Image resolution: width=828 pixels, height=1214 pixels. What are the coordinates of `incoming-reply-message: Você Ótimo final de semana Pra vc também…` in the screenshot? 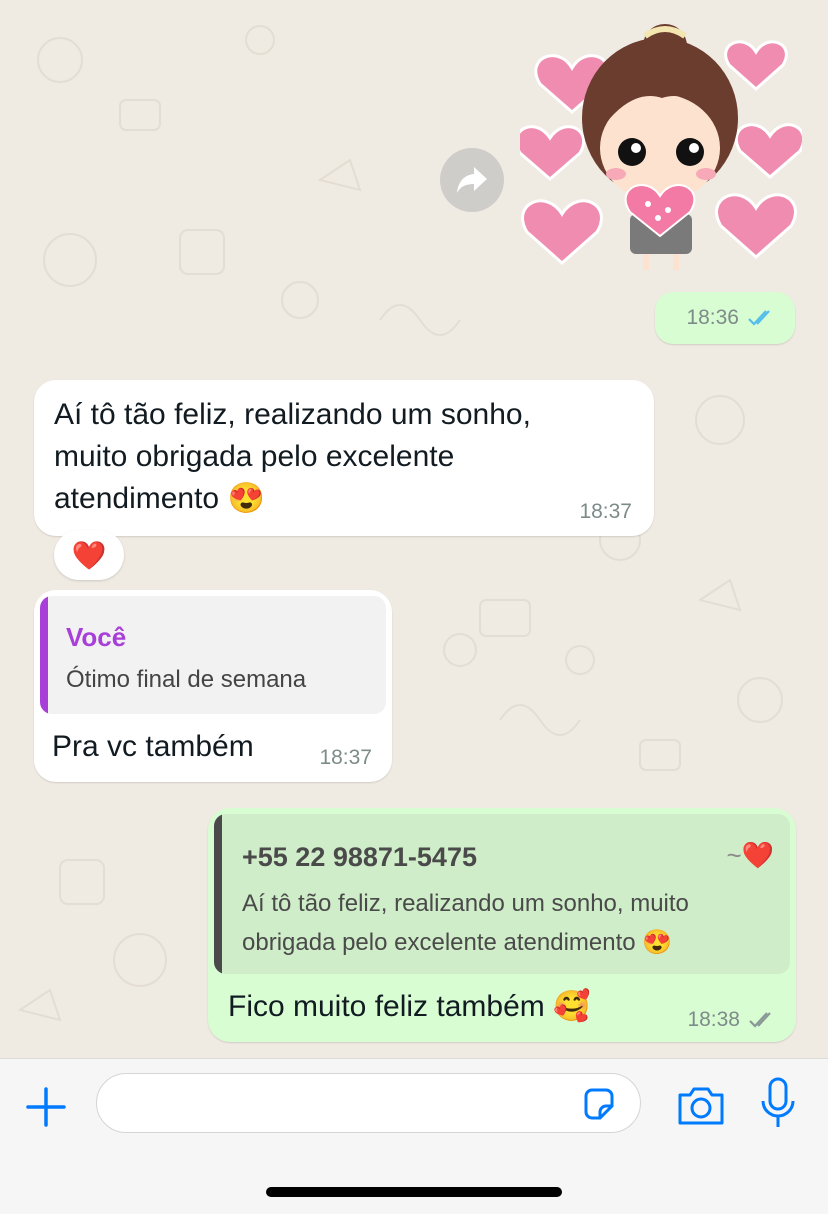 It's located at (213, 686).